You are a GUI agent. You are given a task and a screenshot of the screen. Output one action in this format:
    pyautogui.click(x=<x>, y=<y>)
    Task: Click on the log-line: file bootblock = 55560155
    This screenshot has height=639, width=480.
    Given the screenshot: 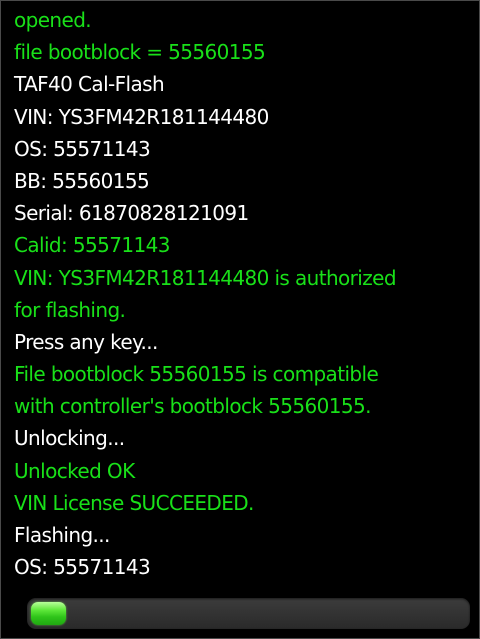 What is the action you would take?
    pyautogui.click(x=140, y=52)
    